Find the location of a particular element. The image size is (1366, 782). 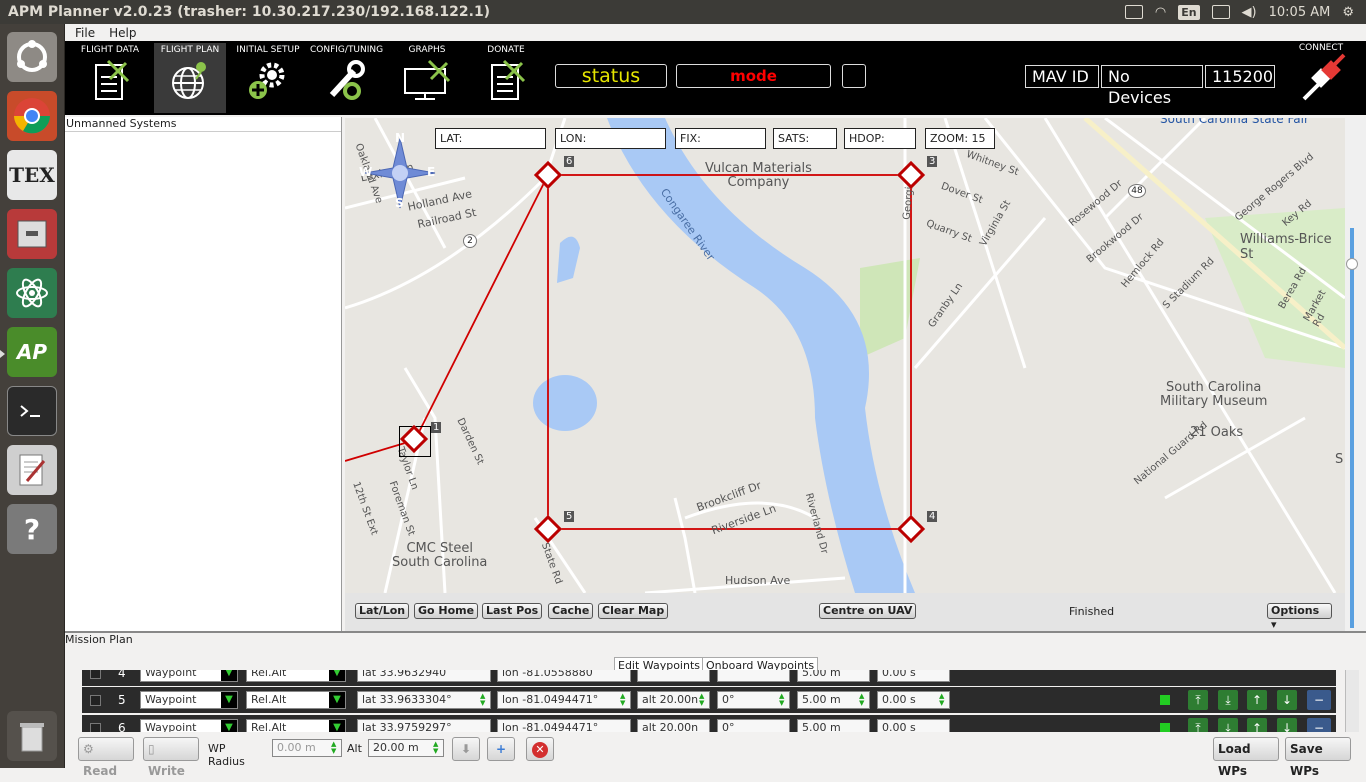

add-icon: + is located at coordinates (501, 749).